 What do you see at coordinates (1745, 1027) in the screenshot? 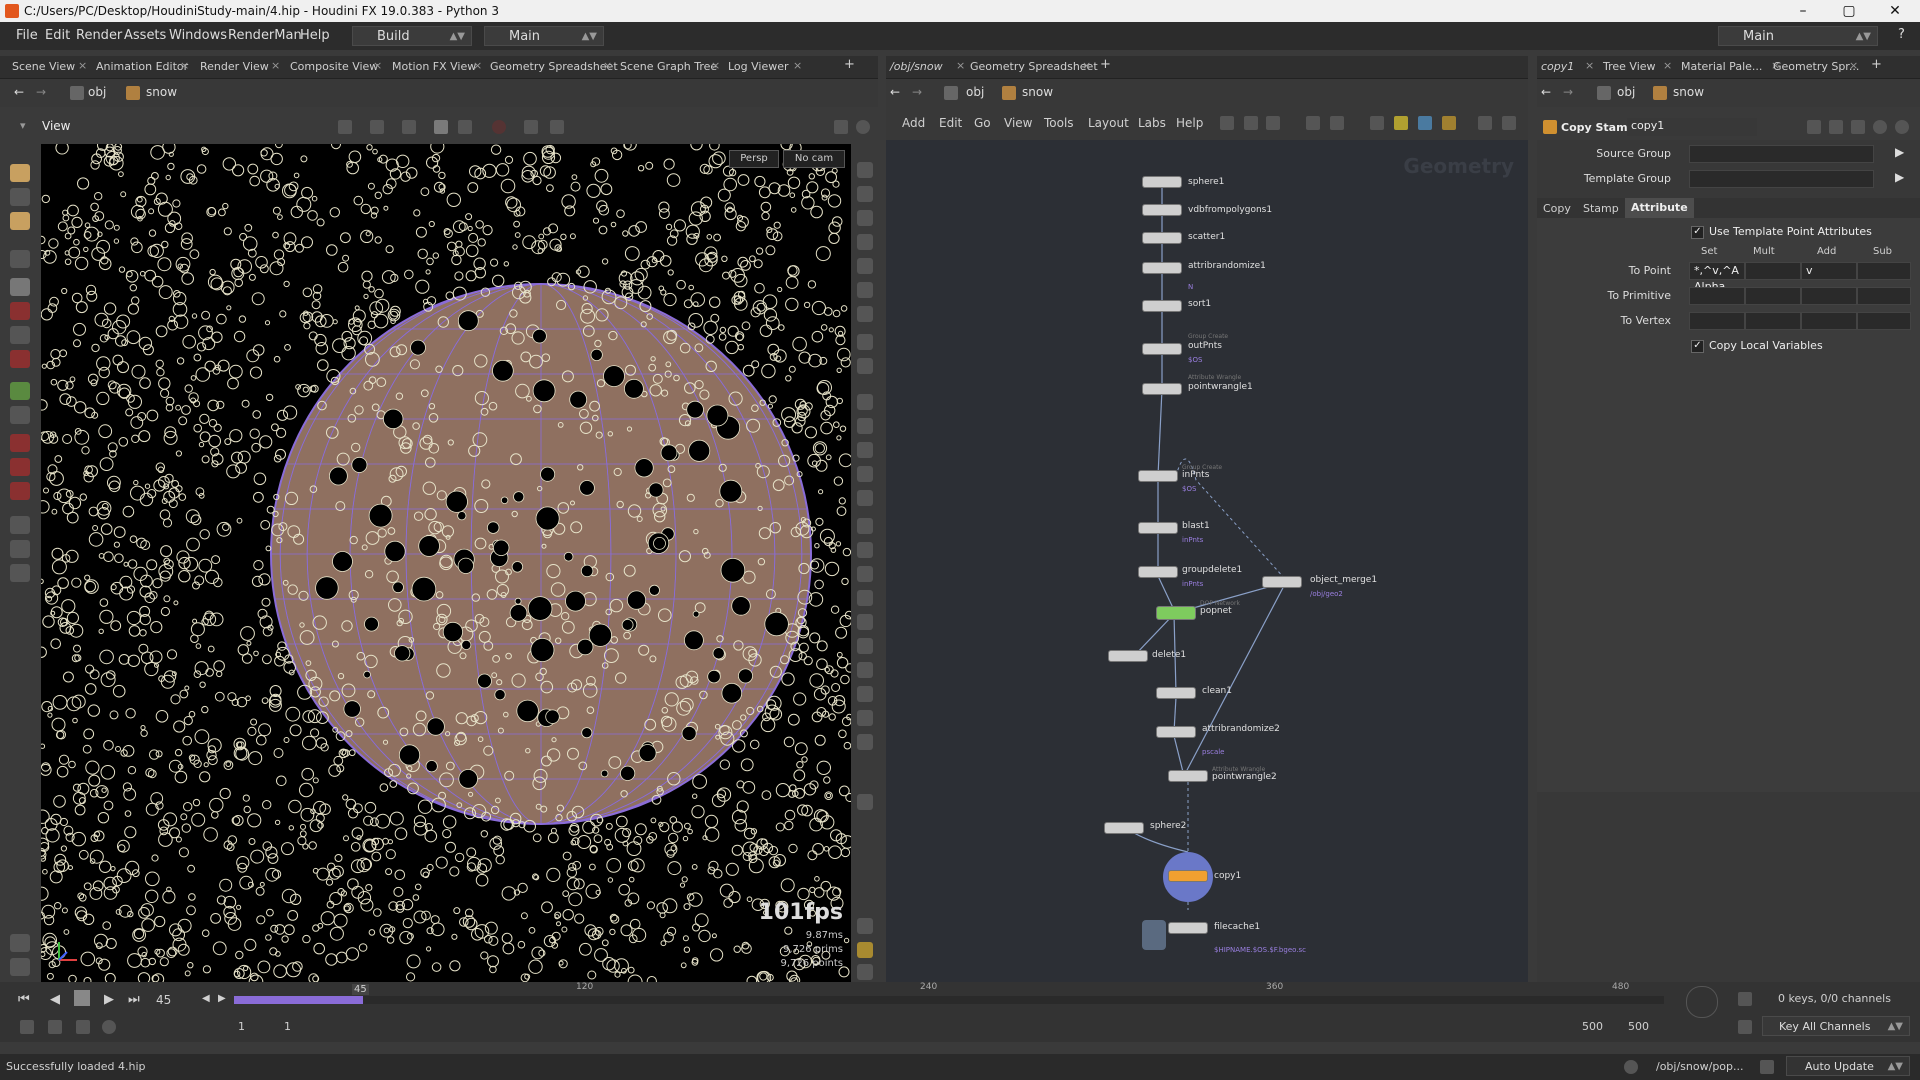
I see `channel-icon` at bounding box center [1745, 1027].